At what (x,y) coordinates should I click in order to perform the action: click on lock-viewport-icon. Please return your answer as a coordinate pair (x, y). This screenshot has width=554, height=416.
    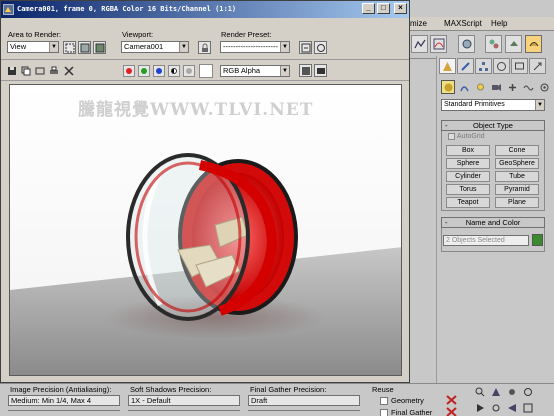
    Looking at the image, I should click on (204, 47).